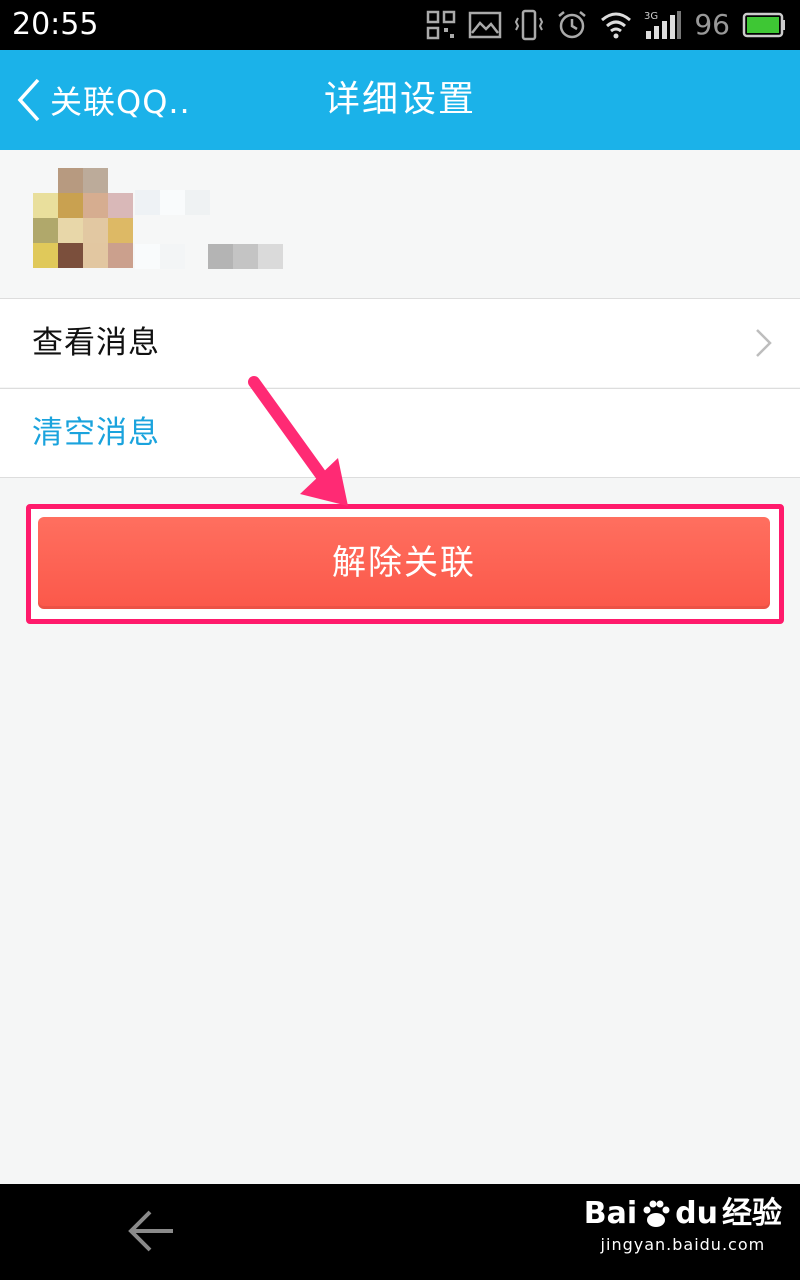  What do you see at coordinates (400, 433) in the screenshot?
I see `clear-messages-row: 清空消息` at bounding box center [400, 433].